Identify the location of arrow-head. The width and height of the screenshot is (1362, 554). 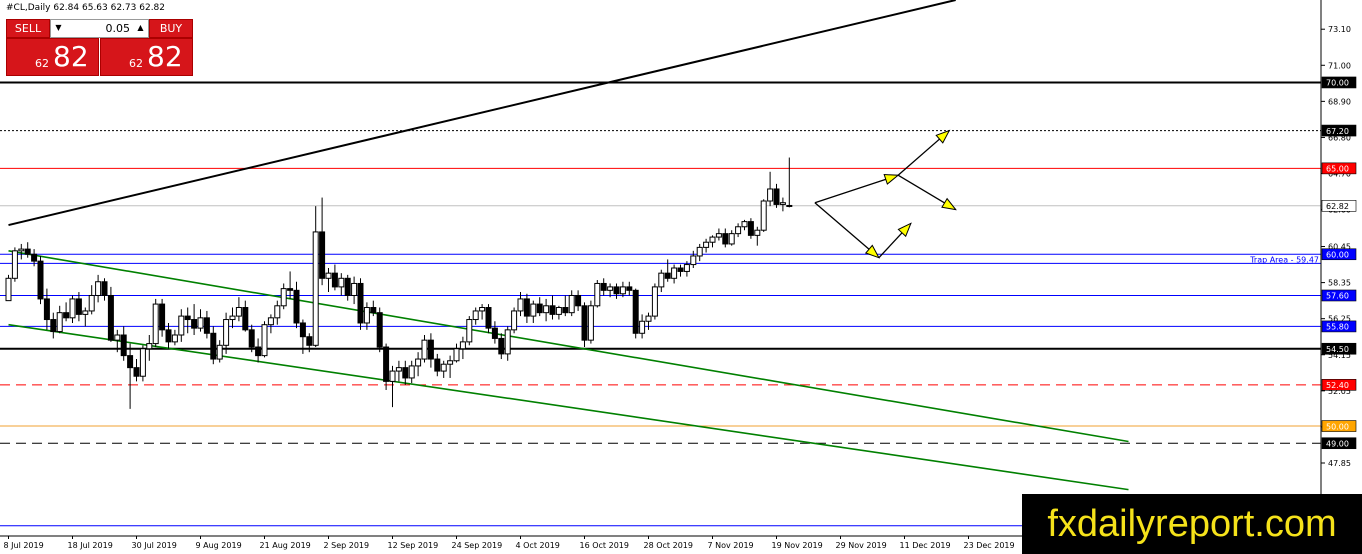
(891, 179).